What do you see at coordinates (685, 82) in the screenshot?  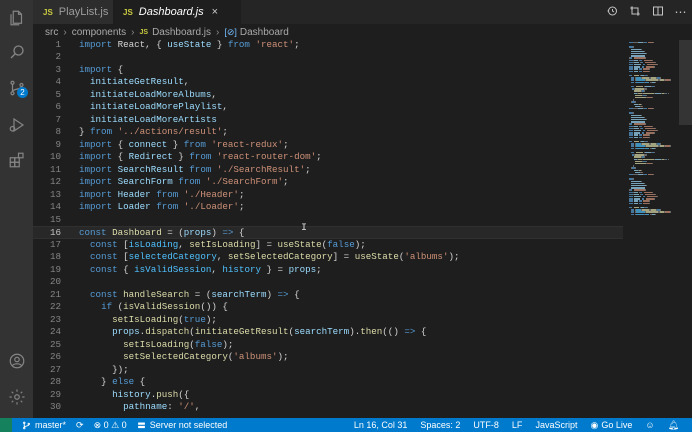 I see `scrollbar-thumb` at bounding box center [685, 82].